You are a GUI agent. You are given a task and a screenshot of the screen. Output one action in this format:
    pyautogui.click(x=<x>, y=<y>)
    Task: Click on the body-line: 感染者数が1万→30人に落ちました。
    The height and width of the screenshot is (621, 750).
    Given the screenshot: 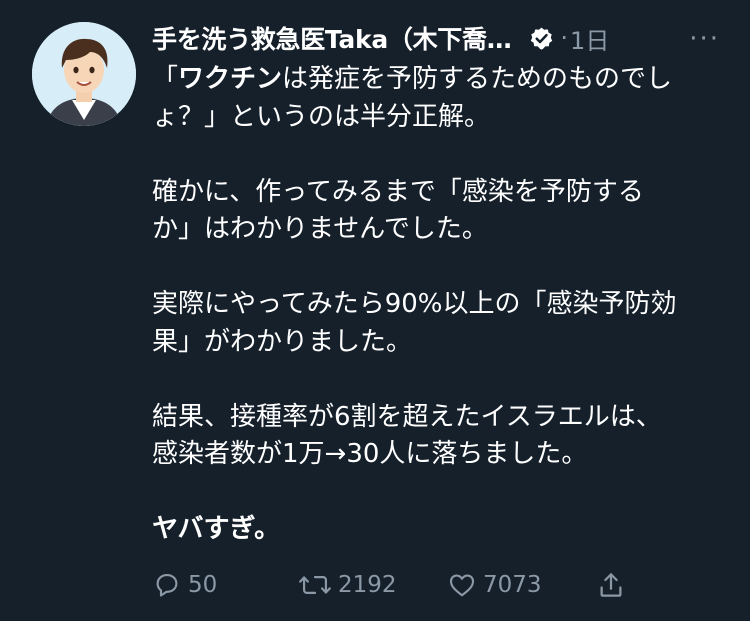 What is the action you would take?
    pyautogui.click(x=370, y=454)
    